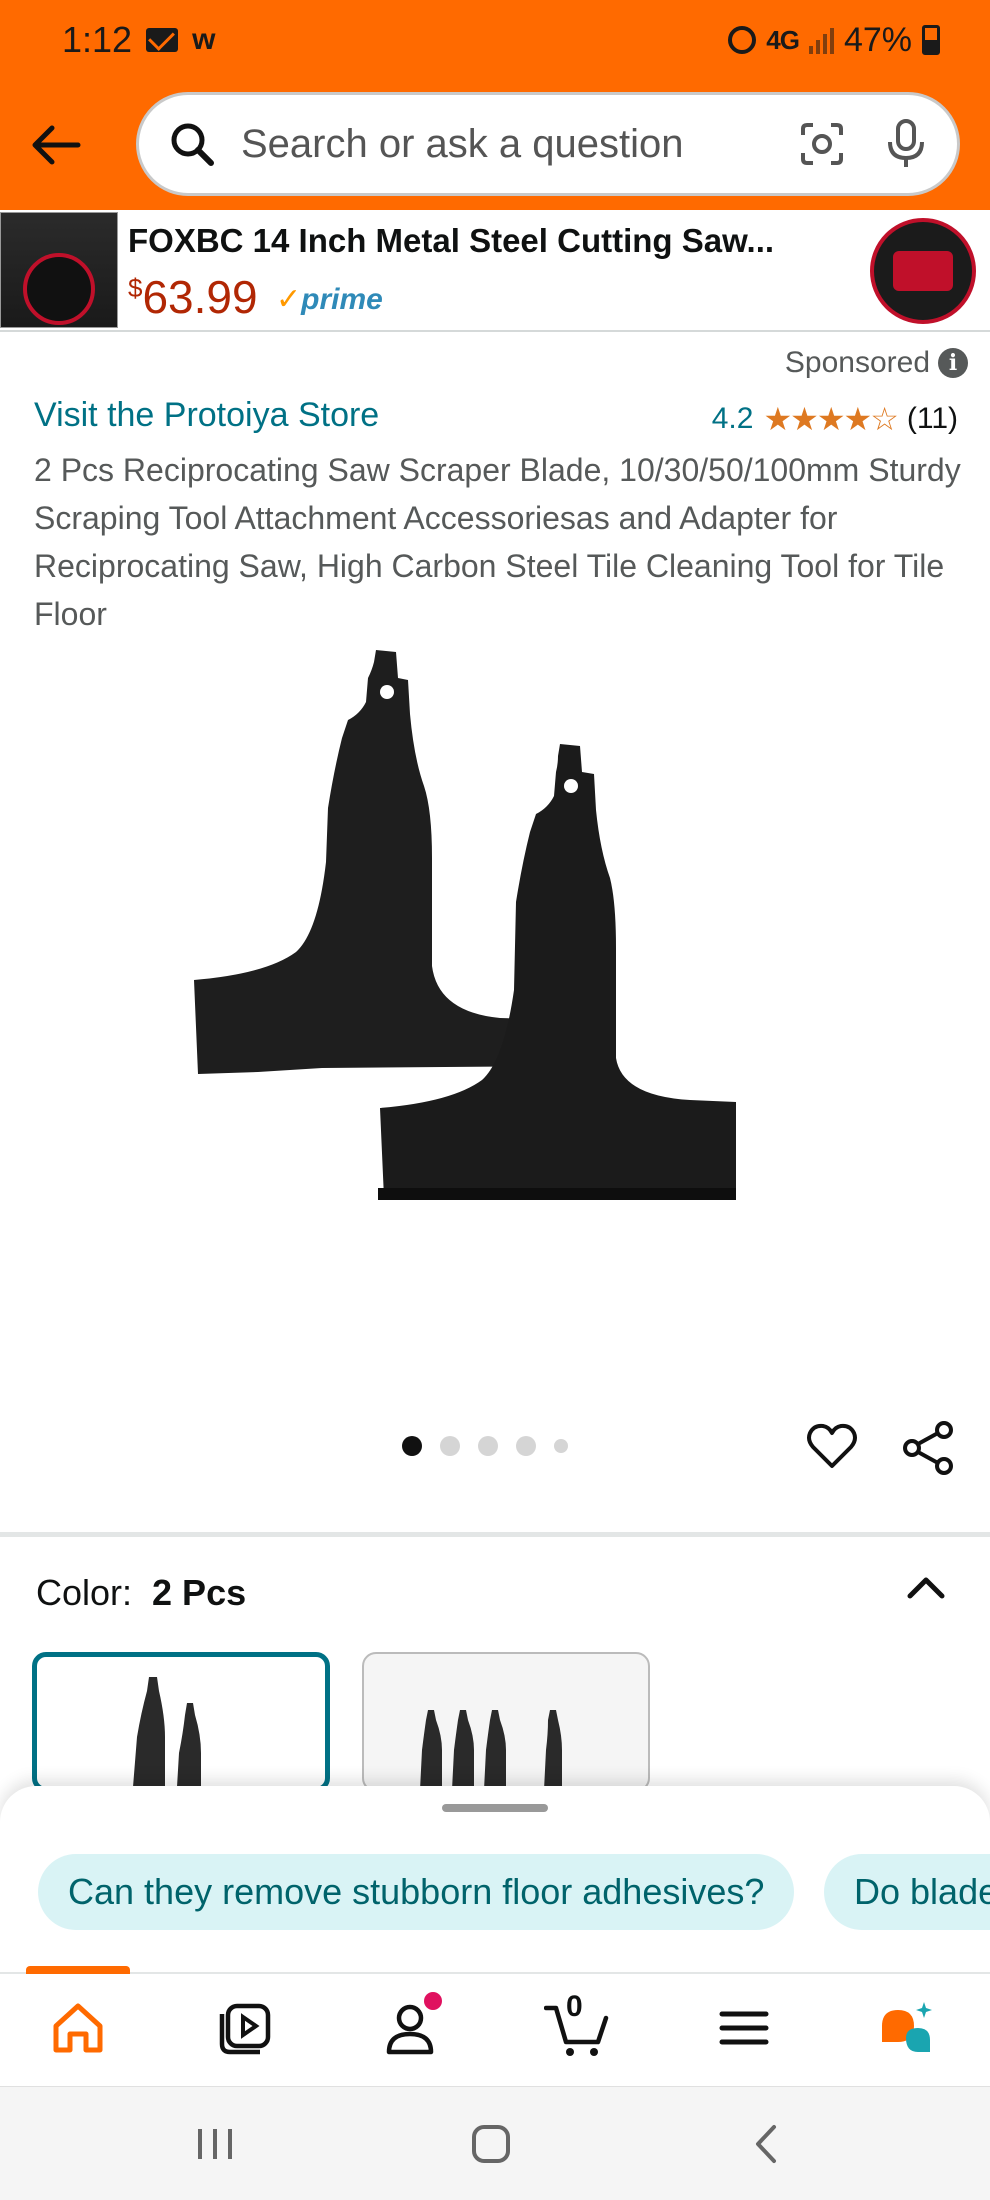  Describe the element at coordinates (821, 40) in the screenshot. I see `signal-icon` at that location.